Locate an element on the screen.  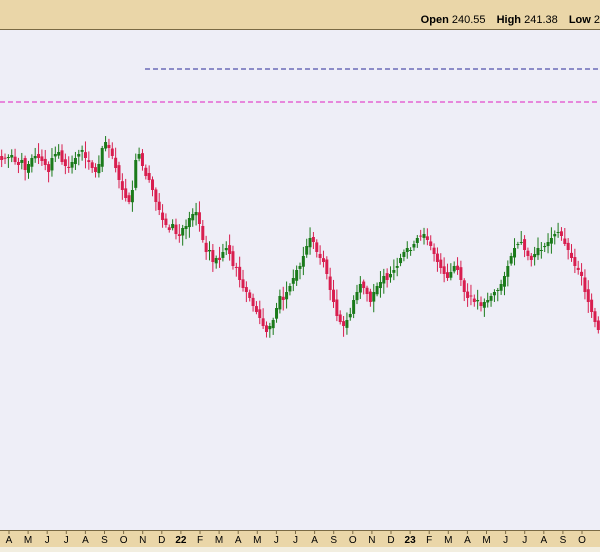
x-tick-label: F is located at coordinates (200, 540).